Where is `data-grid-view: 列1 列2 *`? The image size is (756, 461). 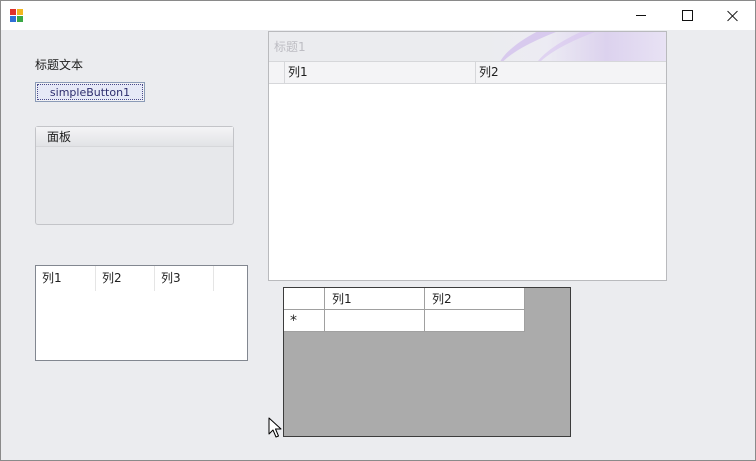
data-grid-view: 列1 列2 * is located at coordinates (427, 362).